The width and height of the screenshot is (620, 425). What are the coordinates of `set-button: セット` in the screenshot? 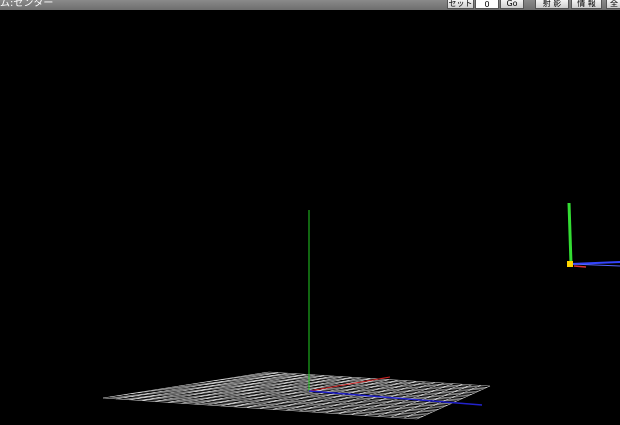 It's located at (460, 4).